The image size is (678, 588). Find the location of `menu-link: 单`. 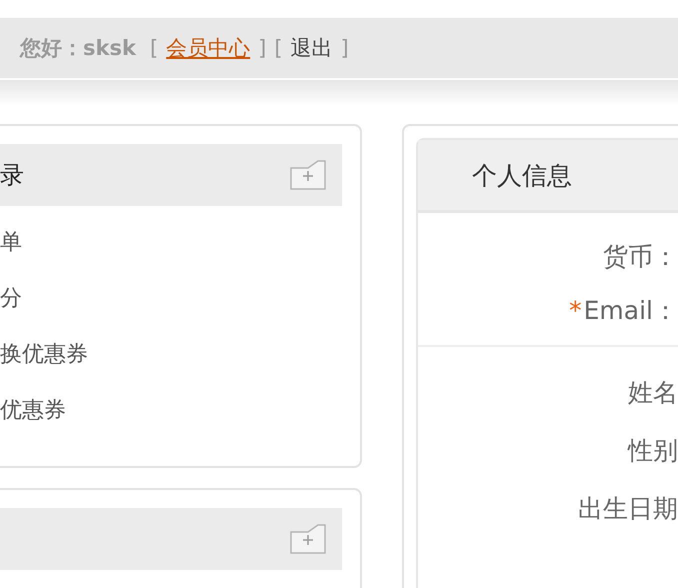

menu-link: 单 is located at coordinates (11, 243).